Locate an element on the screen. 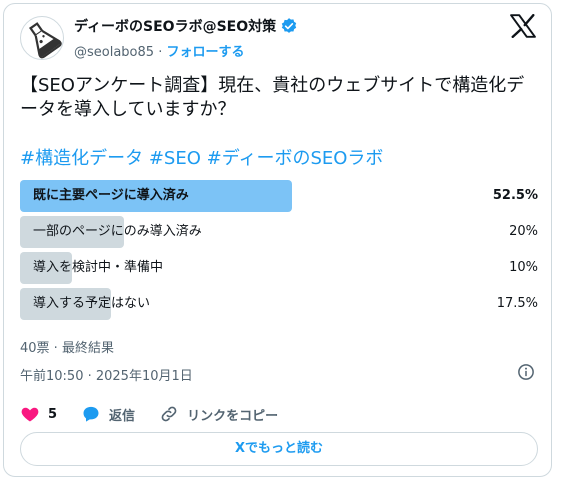 This screenshot has width=561, height=484. action-bar: 5 返信 リンクをコピー is located at coordinates (161, 414).